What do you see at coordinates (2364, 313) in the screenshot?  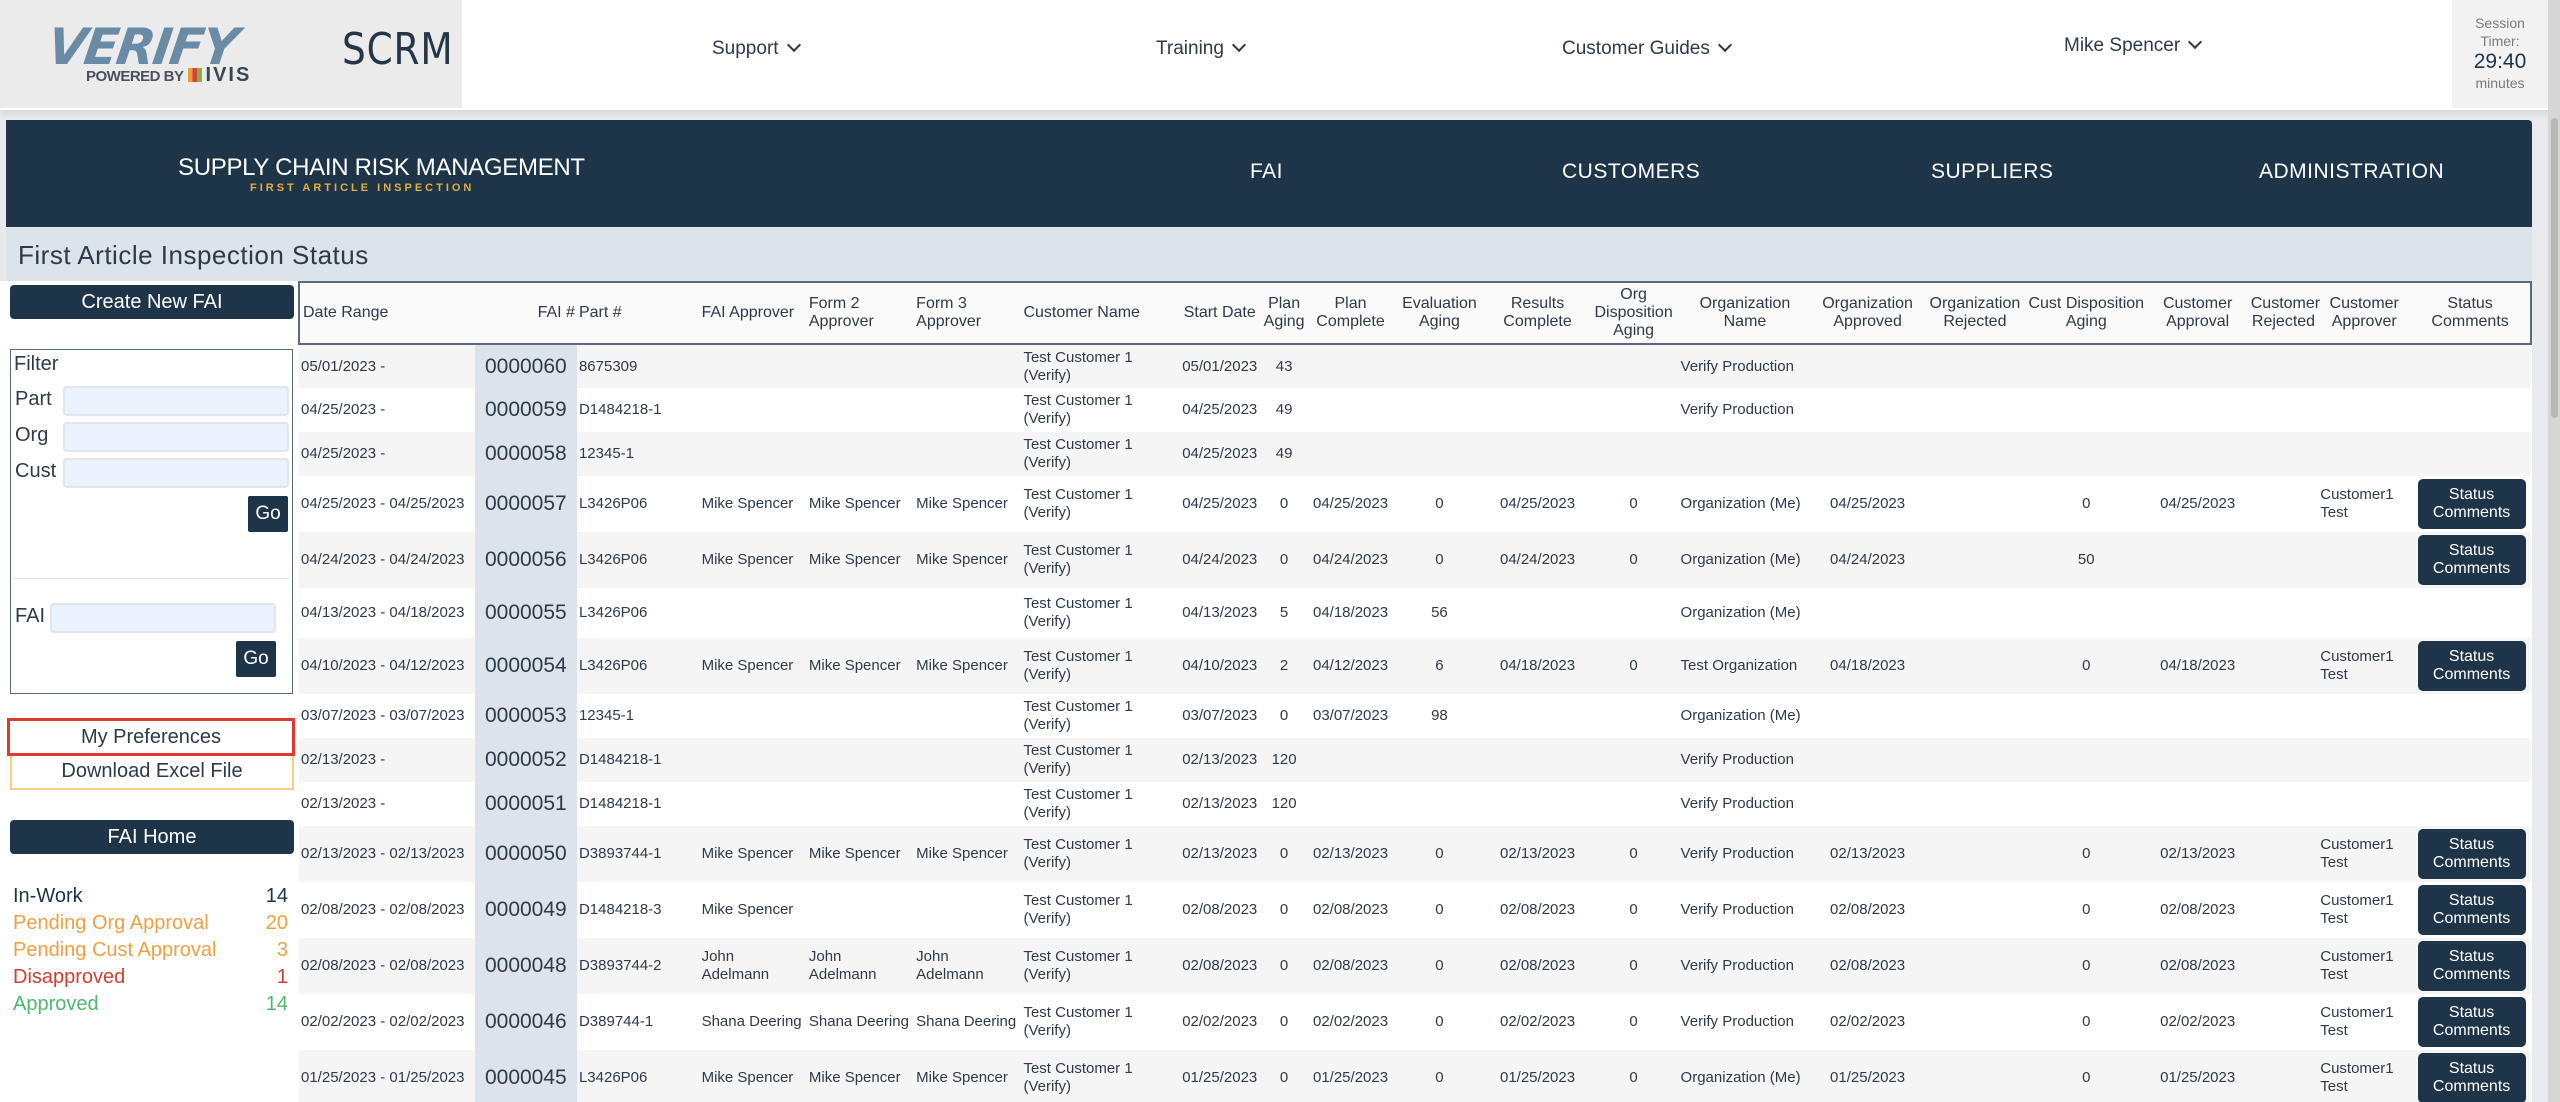 I see `column-header-customer-approver: Customer Approver` at bounding box center [2364, 313].